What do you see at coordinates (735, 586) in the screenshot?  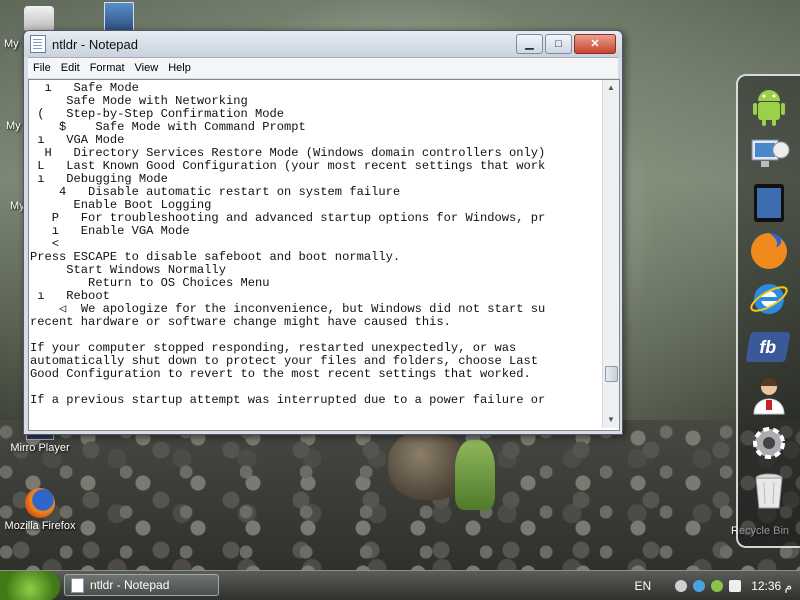 I see `volume-icon` at bounding box center [735, 586].